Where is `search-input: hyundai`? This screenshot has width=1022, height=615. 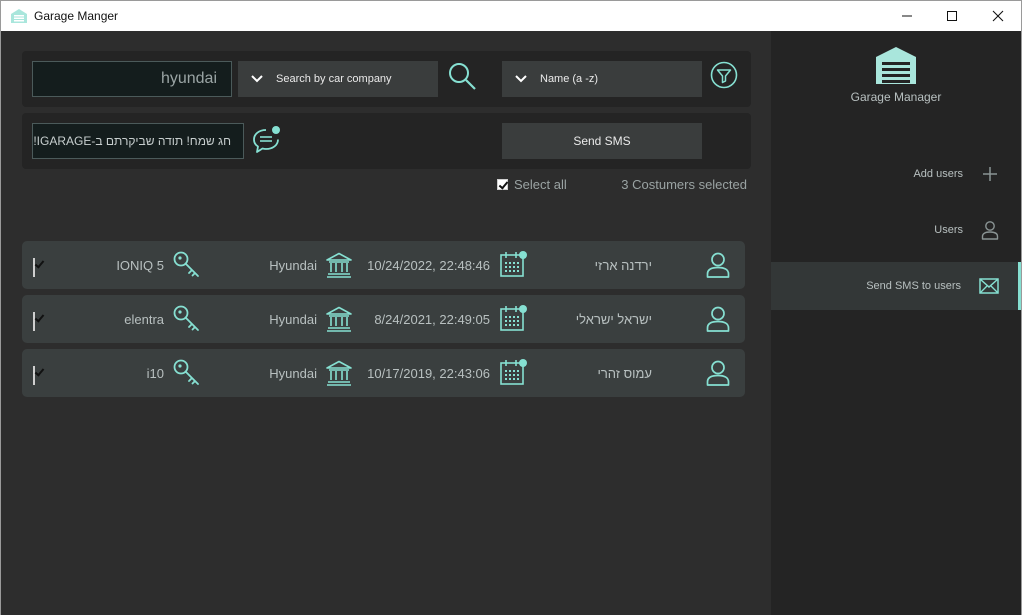 search-input: hyundai is located at coordinates (132, 79).